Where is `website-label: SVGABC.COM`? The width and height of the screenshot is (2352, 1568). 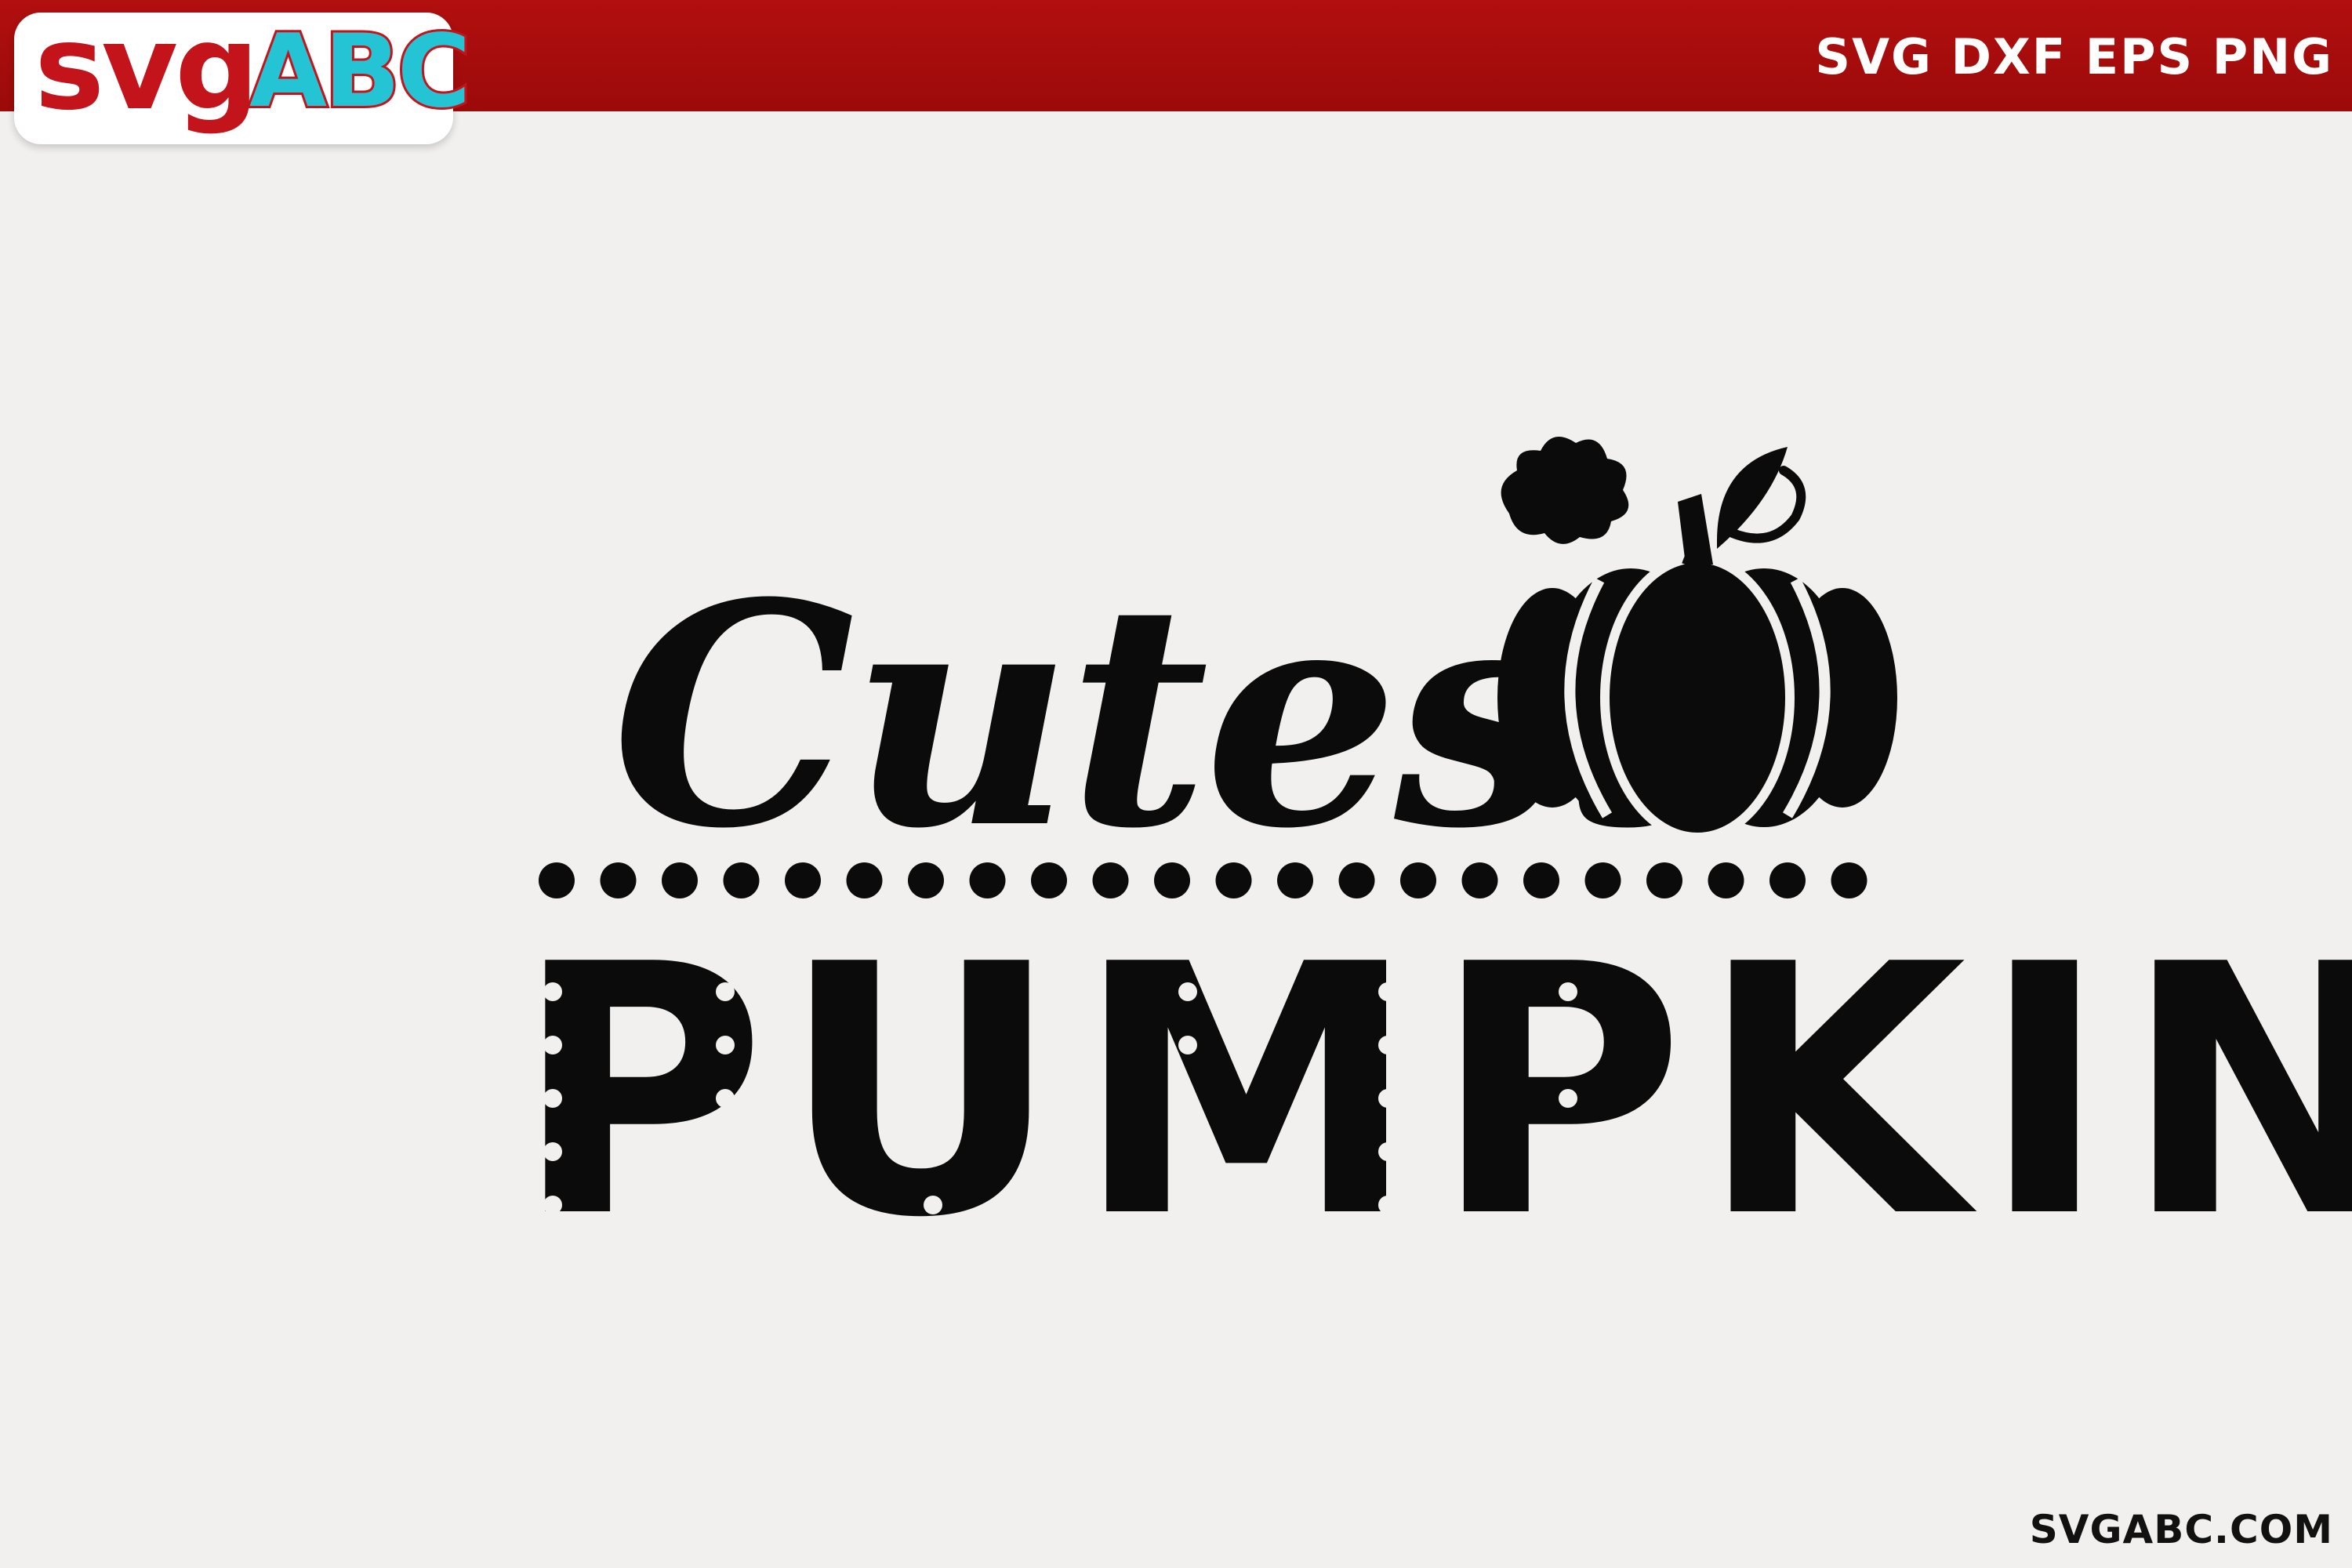 website-label: SVGABC.COM is located at coordinates (2181, 1529).